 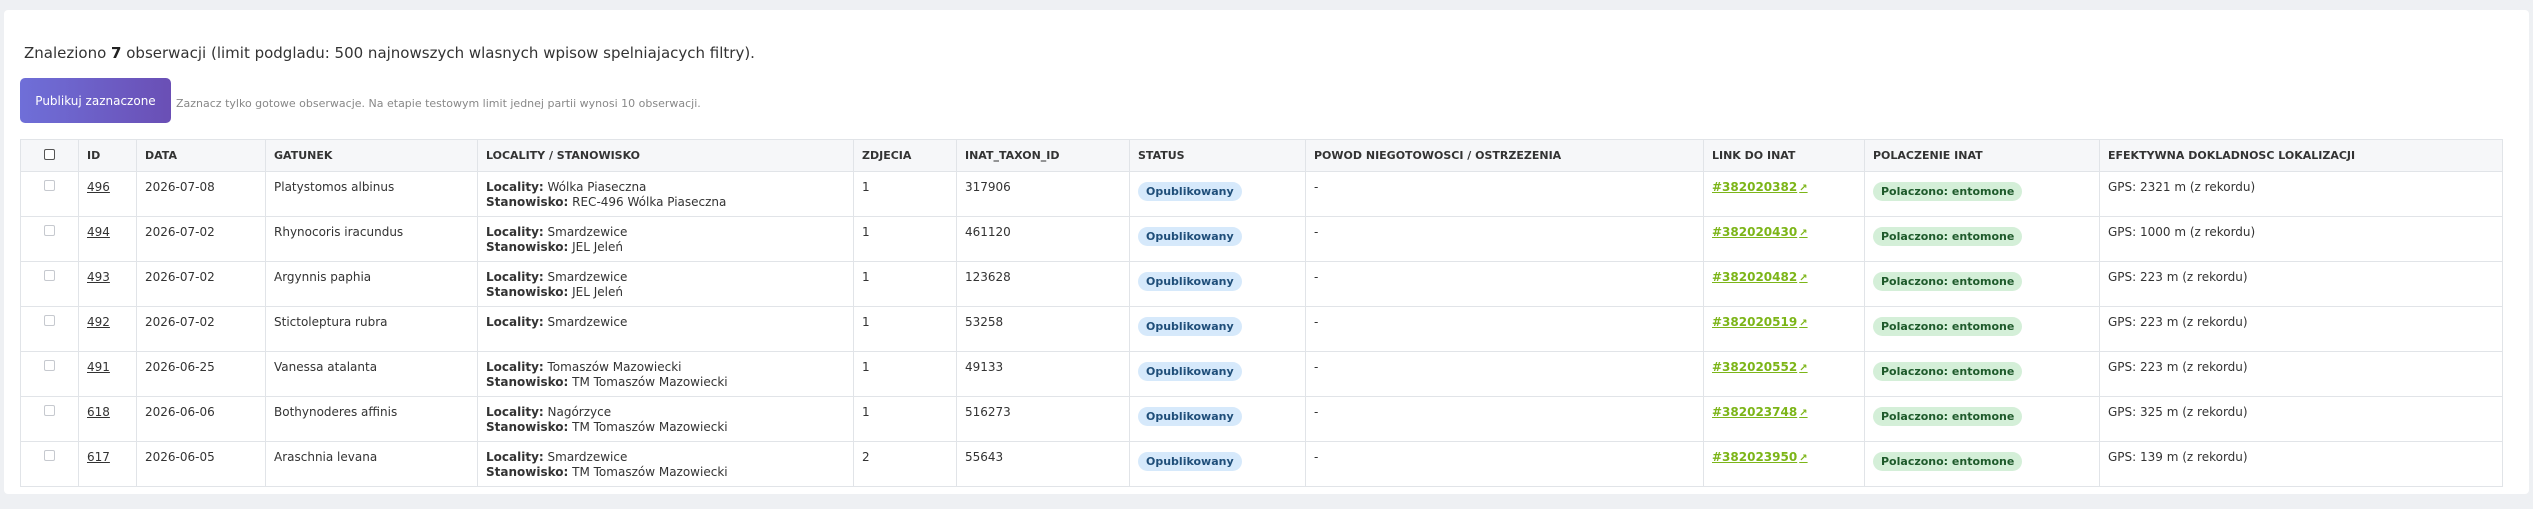 What do you see at coordinates (598, 247) in the screenshot?
I see `stanowisko-value: JEL Jeleń` at bounding box center [598, 247].